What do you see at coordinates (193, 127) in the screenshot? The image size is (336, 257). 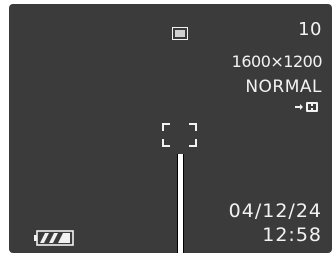 I see `focus-corner-top-right` at bounding box center [193, 127].